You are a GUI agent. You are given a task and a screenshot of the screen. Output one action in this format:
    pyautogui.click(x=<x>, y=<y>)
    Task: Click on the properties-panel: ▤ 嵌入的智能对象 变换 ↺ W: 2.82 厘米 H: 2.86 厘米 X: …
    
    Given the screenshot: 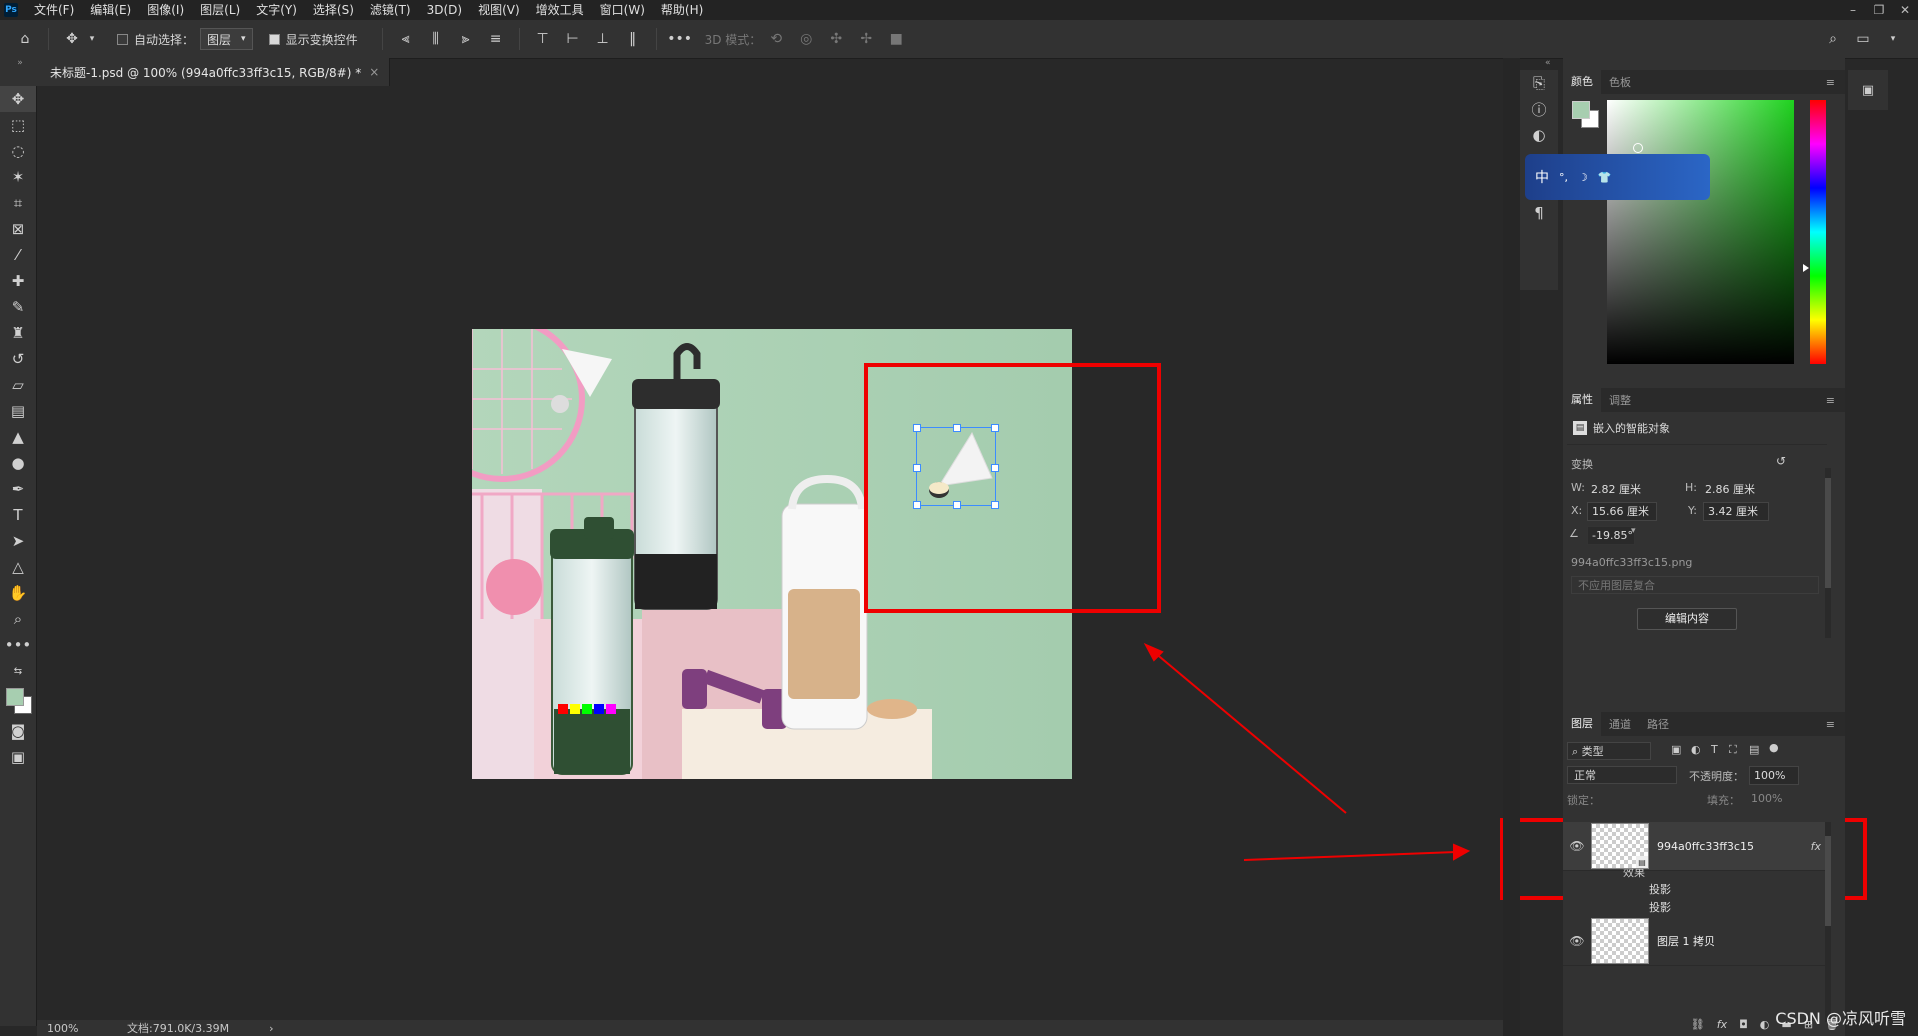 What is the action you would take?
    pyautogui.click(x=1704, y=562)
    